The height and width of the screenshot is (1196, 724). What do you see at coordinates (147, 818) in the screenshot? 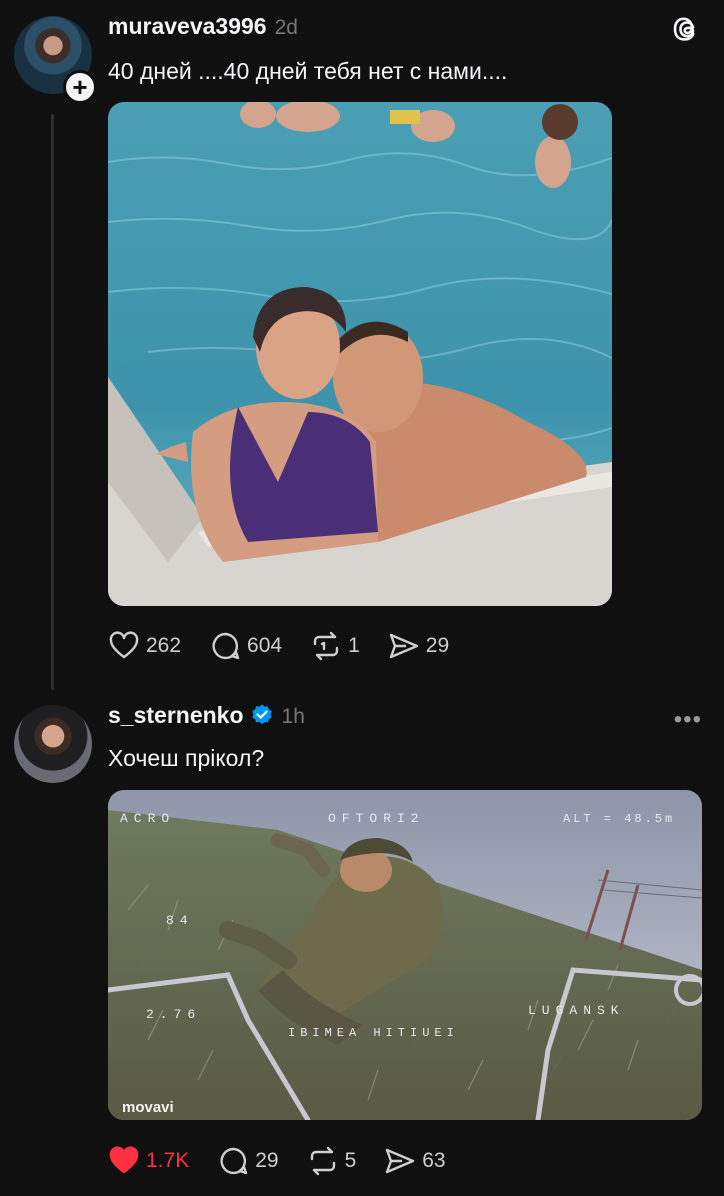
I see `osd-mode: ACRO` at bounding box center [147, 818].